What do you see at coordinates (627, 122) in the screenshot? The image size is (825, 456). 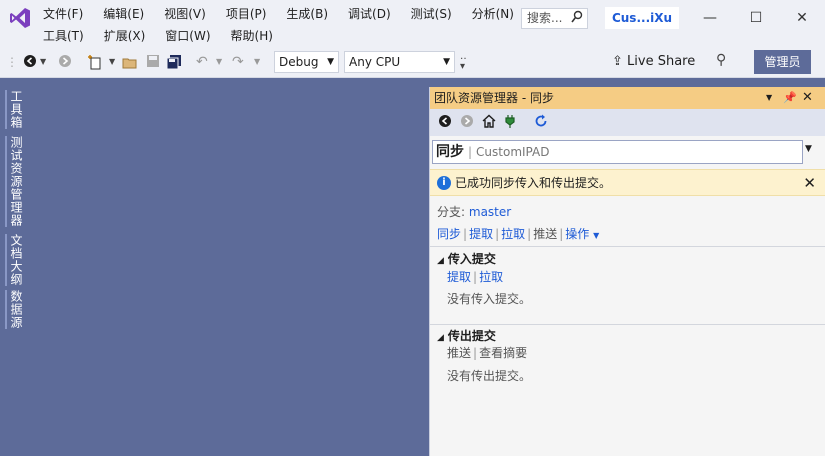 I see `team-explorer-nav-bar` at bounding box center [627, 122].